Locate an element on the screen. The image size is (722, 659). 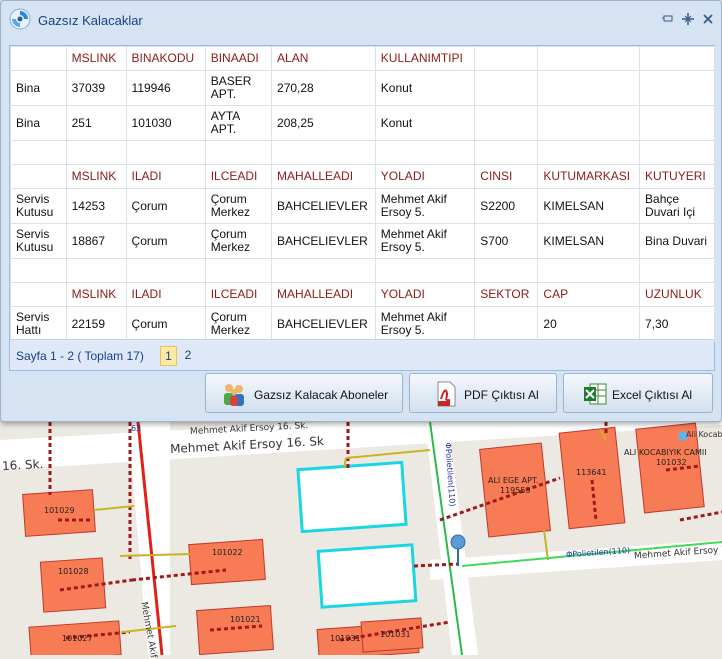
street-label: 16. Sk. is located at coordinates (22, 465).